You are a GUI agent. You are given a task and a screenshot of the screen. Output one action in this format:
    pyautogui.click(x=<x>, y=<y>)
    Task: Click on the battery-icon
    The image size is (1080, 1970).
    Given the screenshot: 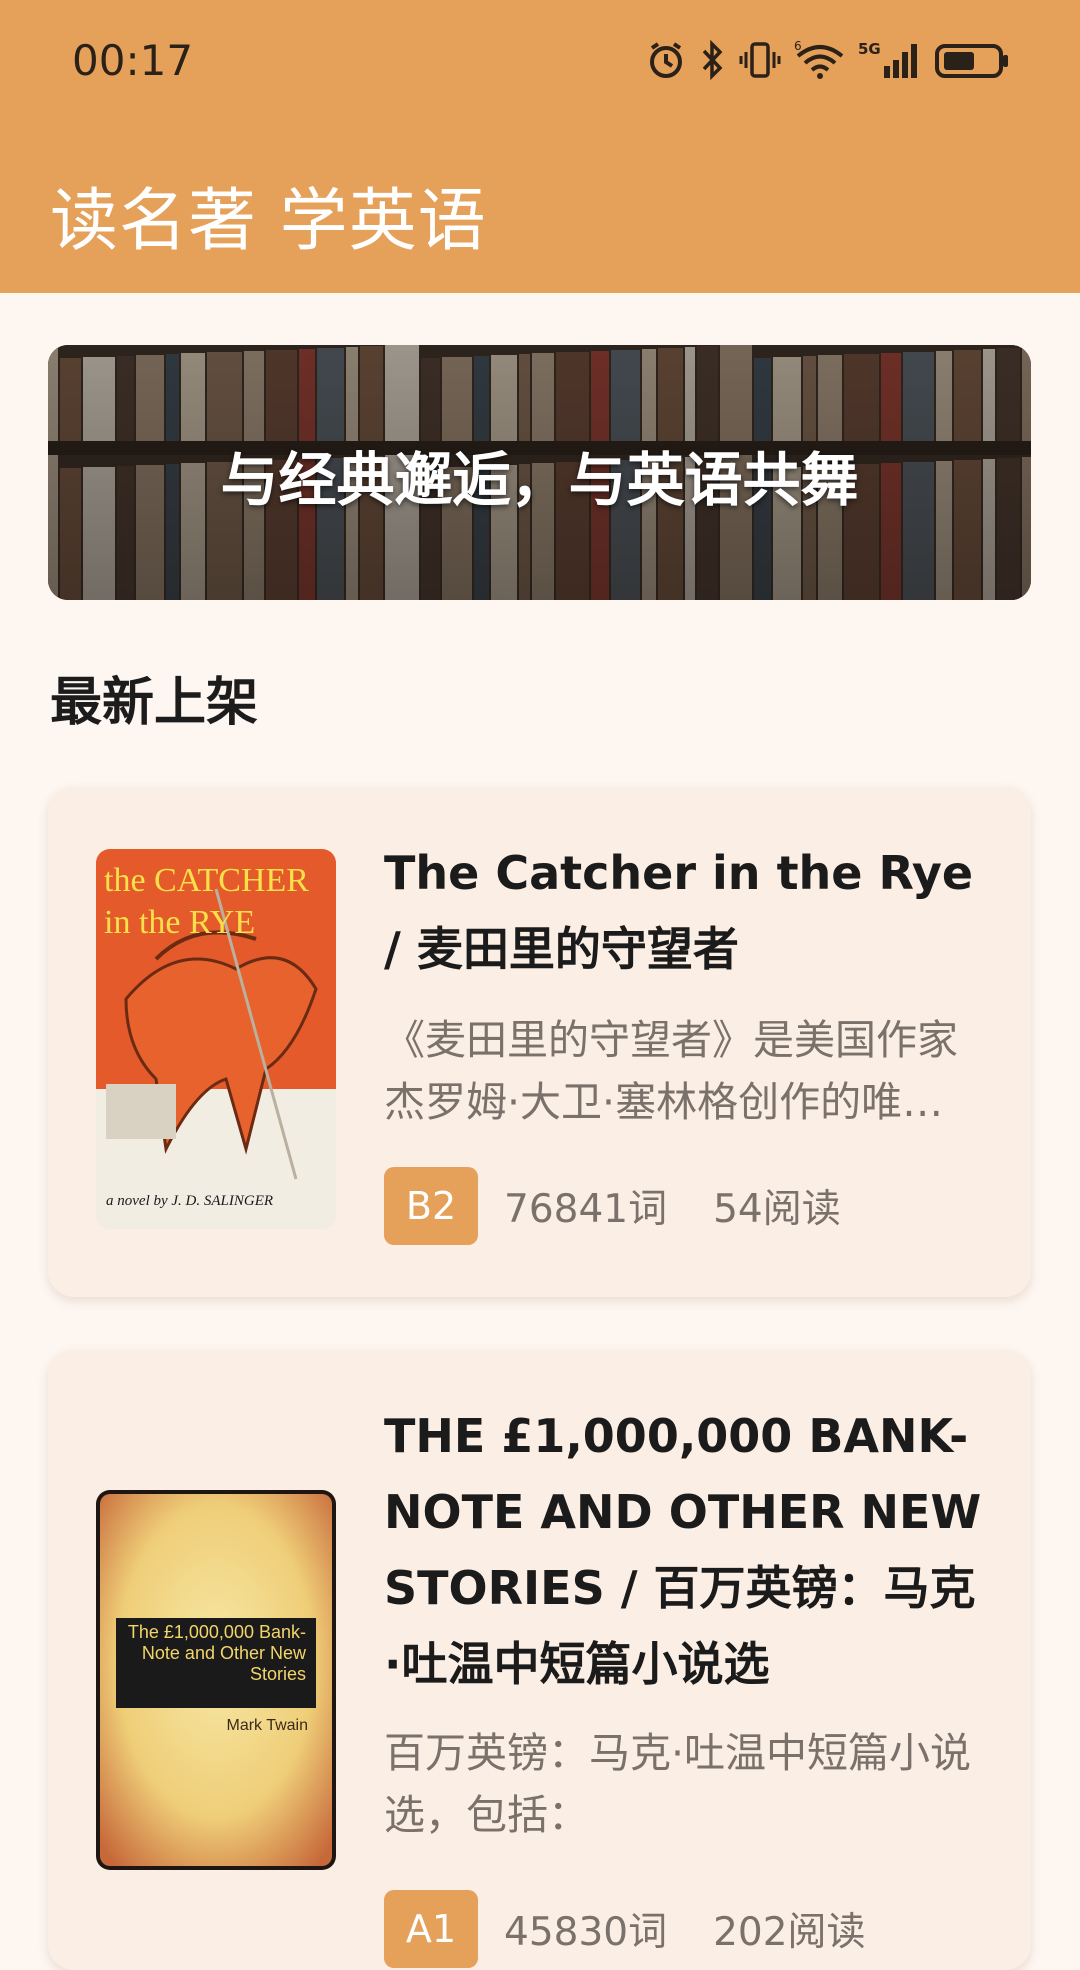 What is the action you would take?
    pyautogui.click(x=971, y=61)
    